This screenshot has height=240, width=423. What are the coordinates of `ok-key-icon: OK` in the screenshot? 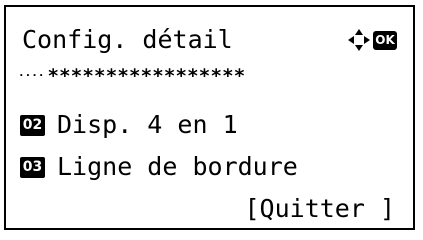 It's located at (385, 40).